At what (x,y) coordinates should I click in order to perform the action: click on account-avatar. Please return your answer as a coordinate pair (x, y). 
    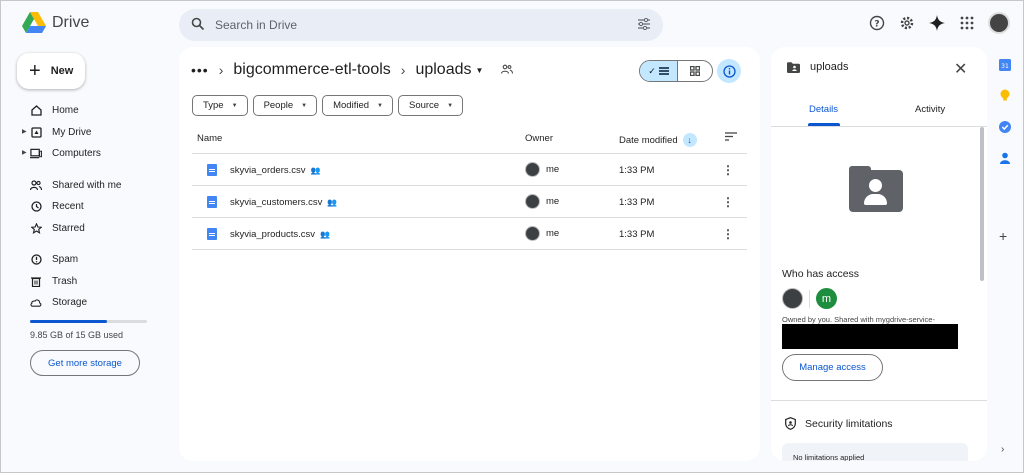
    Looking at the image, I should click on (999, 23).